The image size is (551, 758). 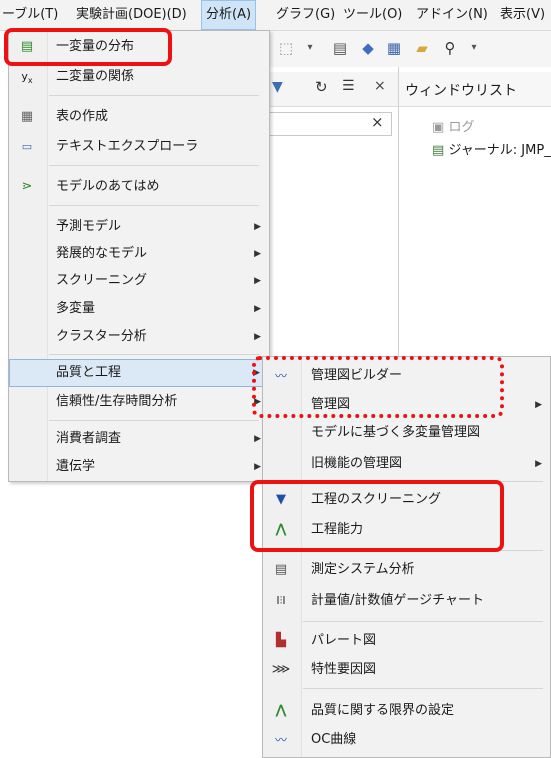 I want to click on search-icon: ⚲, so click(x=450, y=48).